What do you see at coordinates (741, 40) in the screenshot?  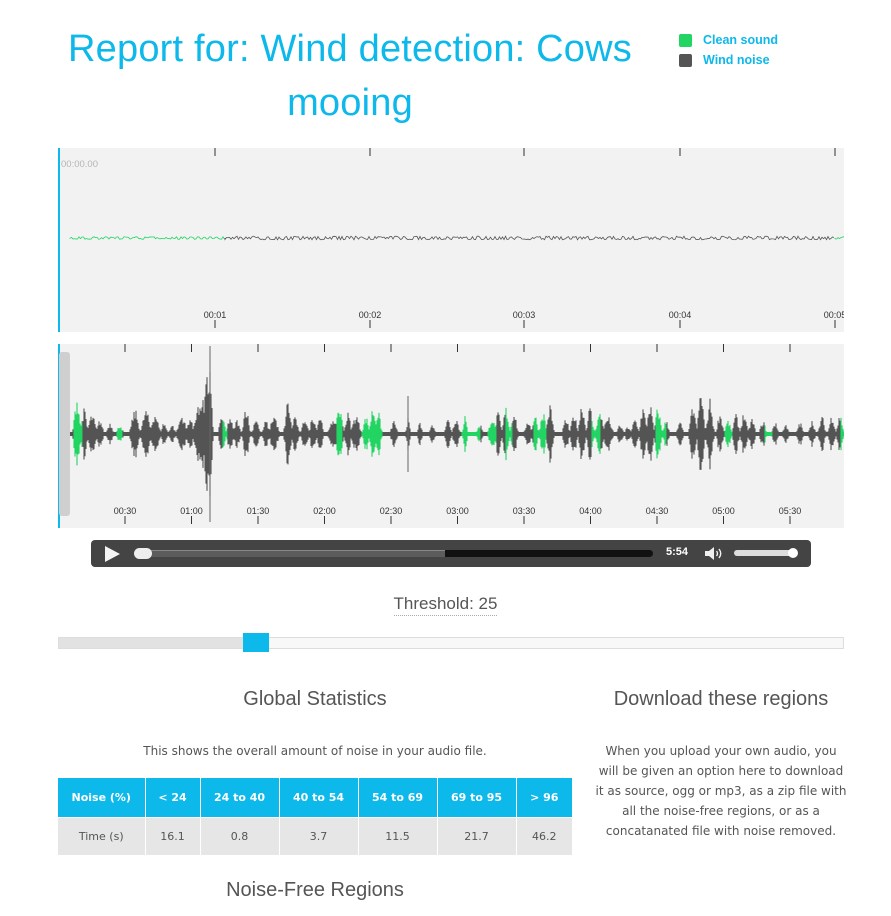 I see `legend-label: Clean sound` at bounding box center [741, 40].